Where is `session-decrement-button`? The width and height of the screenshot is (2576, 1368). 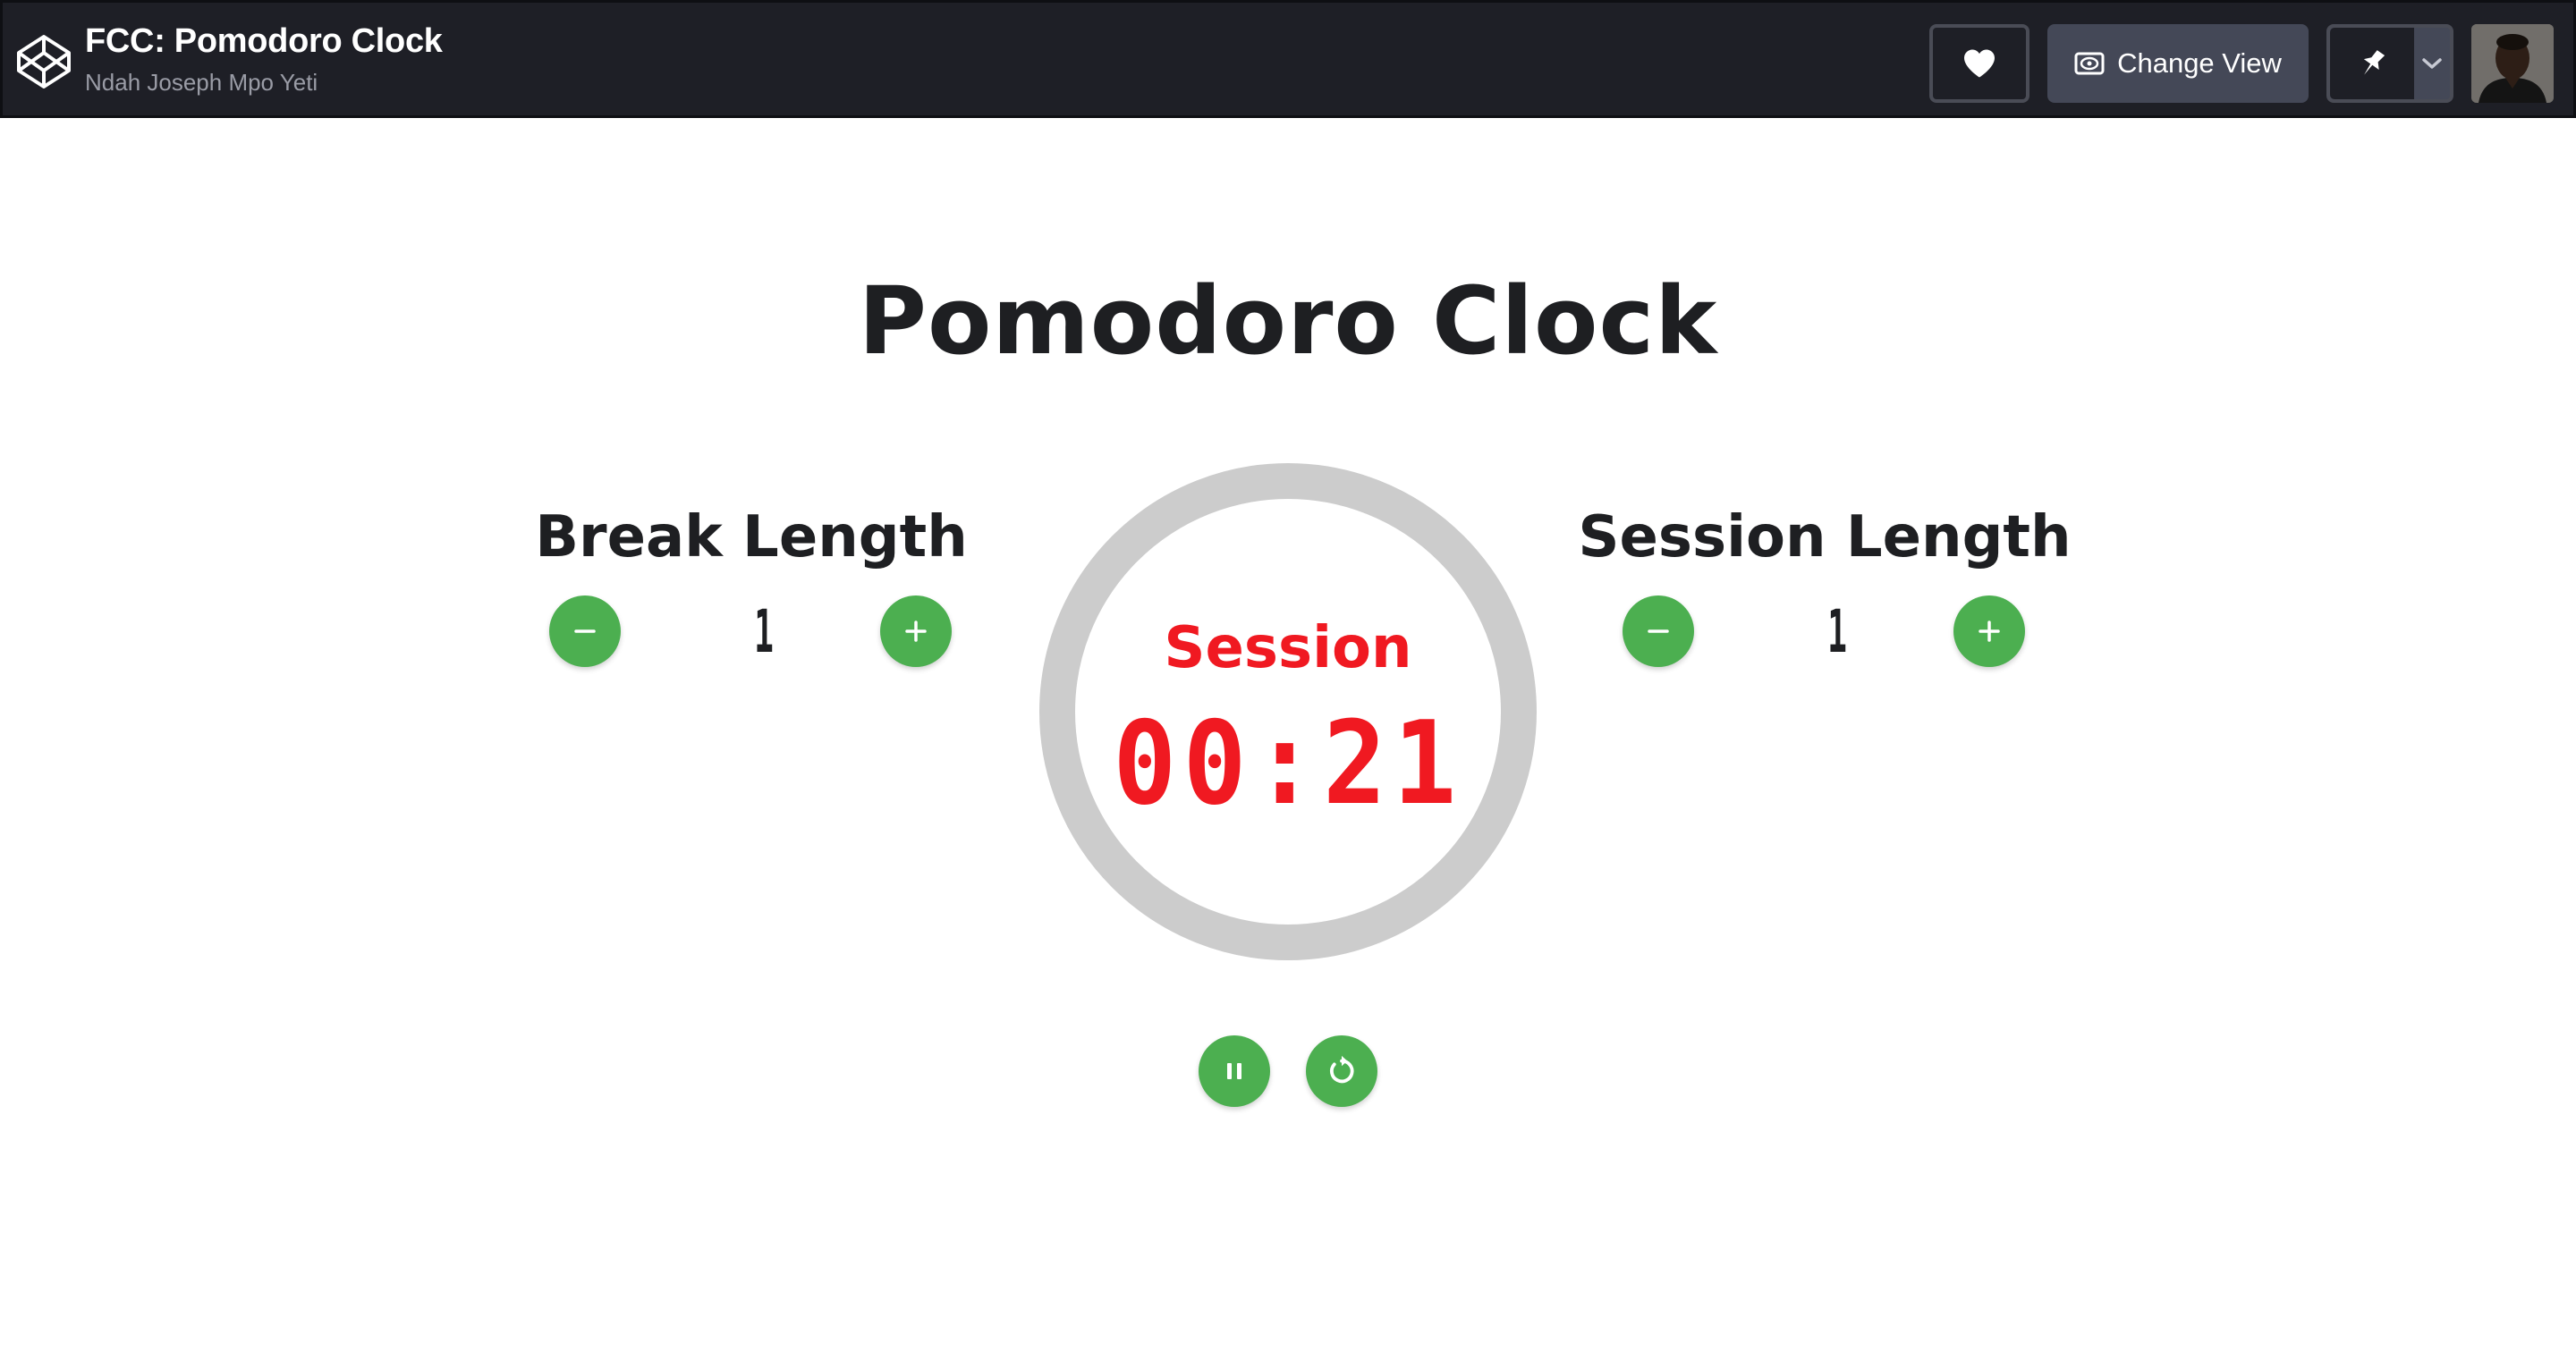 session-decrement-button is located at coordinates (1658, 631).